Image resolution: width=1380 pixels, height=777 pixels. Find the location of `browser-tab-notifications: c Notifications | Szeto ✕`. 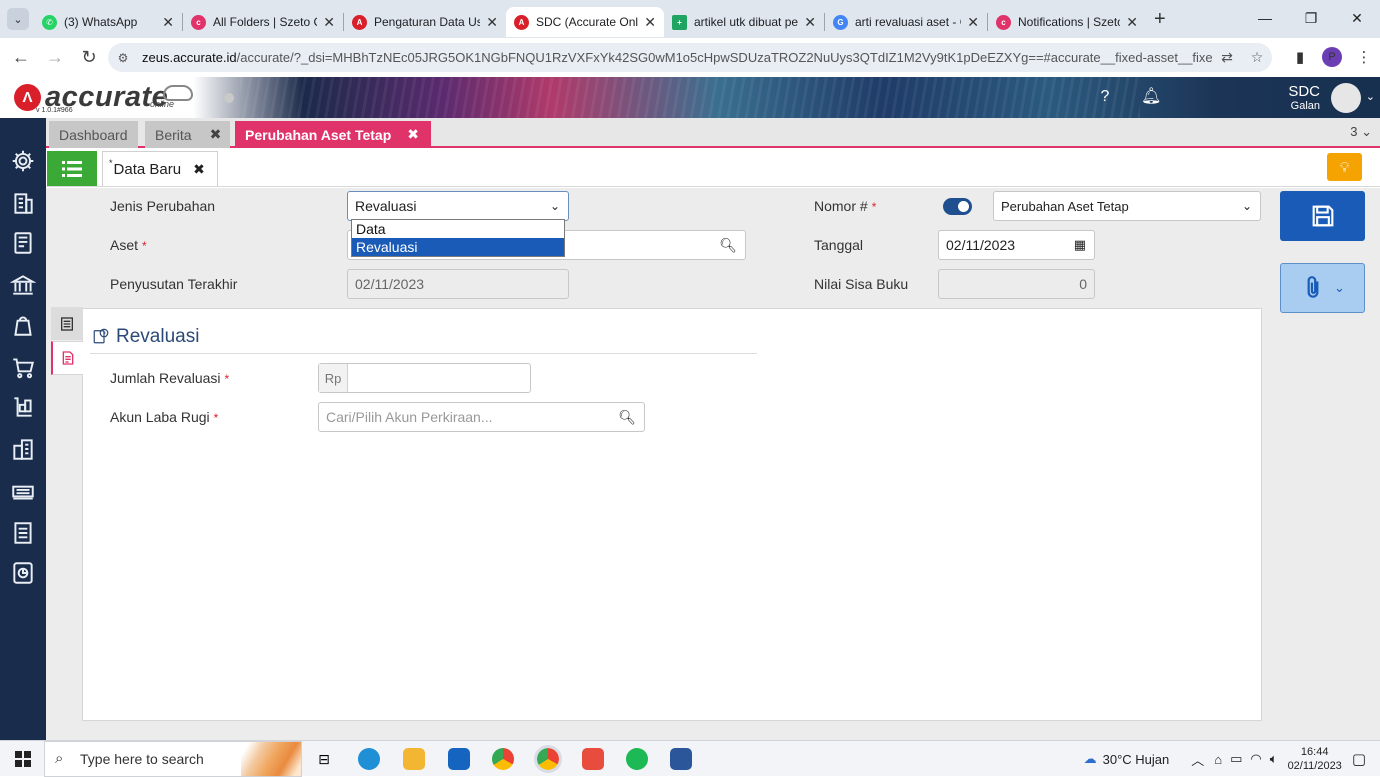

browser-tab-notifications: c Notifications | Szeto ✕ is located at coordinates (1067, 22).